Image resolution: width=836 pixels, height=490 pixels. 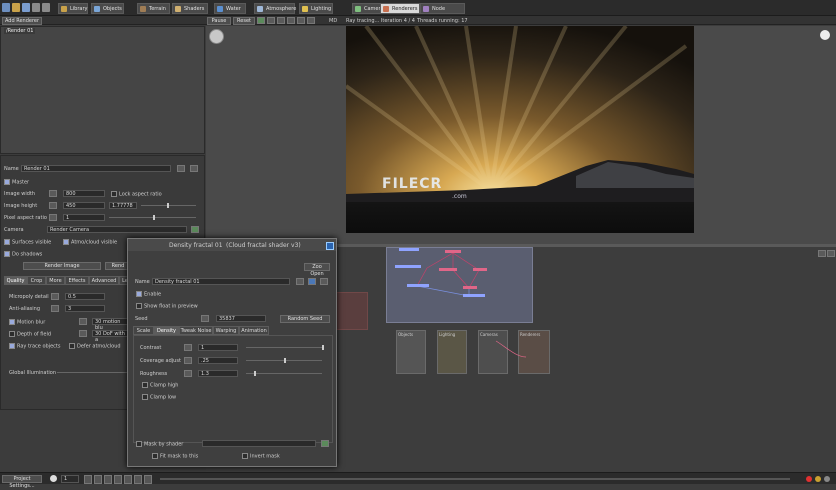 What do you see at coordinates (261, 20) in the screenshot?
I see `view-mode-icon` at bounding box center [261, 20].